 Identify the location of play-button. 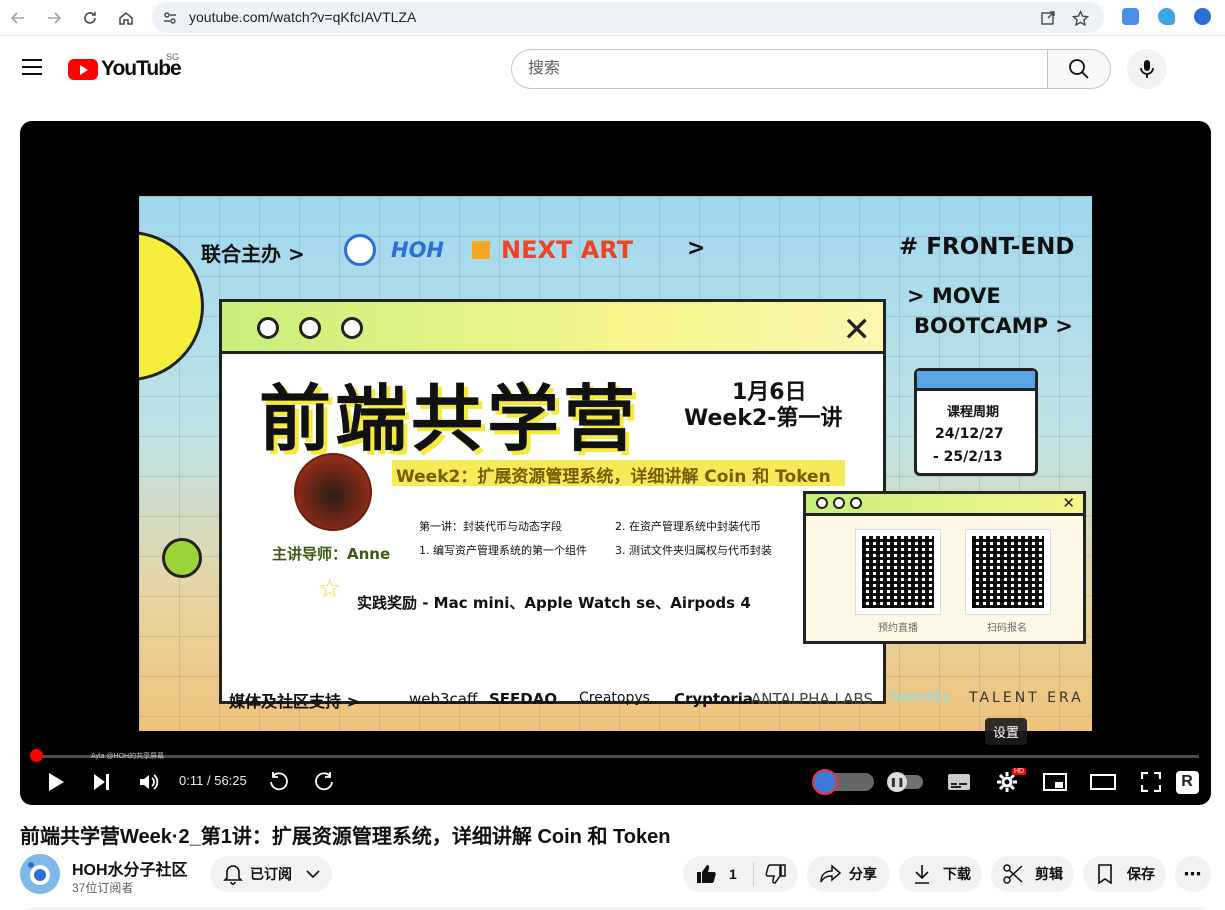
(56, 782).